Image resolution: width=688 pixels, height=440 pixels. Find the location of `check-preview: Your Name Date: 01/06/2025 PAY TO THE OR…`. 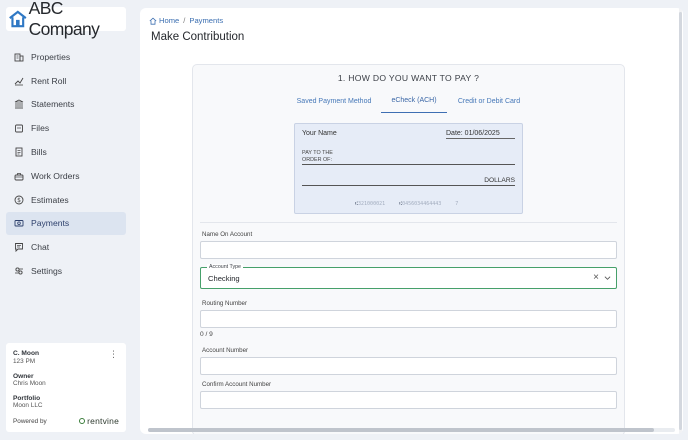

check-preview: Your Name Date: 01/06/2025 PAY TO THE OR… is located at coordinates (408, 168).